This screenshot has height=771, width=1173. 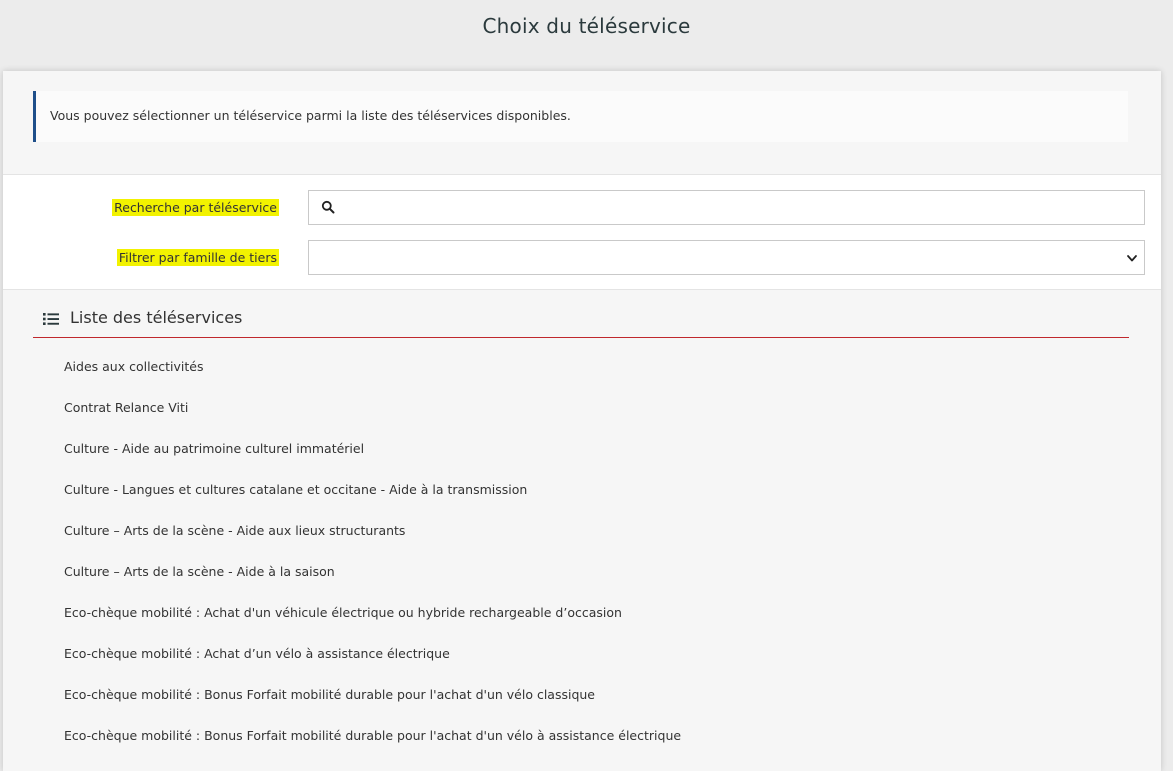 I want to click on service-item: Contrat Relance Viti, so click(x=372, y=418).